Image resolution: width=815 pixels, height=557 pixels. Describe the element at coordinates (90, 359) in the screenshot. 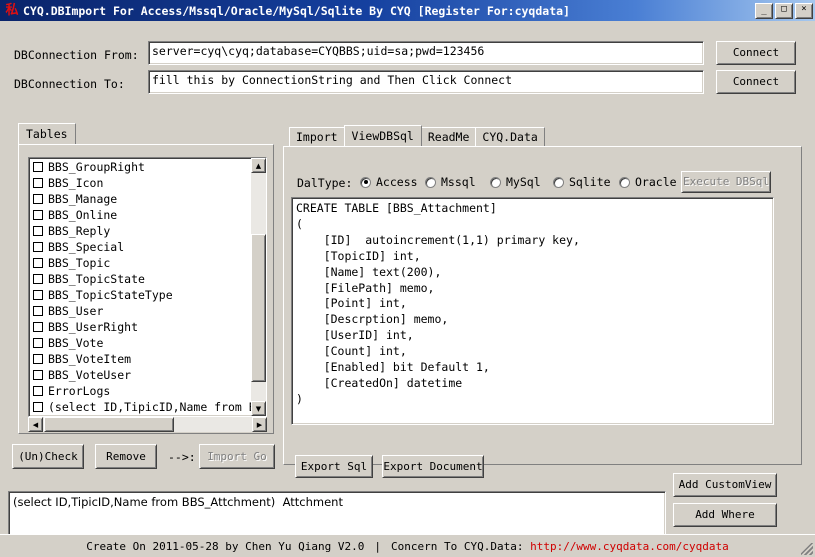

I see `list-item-label: BBS_VoteItem` at that location.